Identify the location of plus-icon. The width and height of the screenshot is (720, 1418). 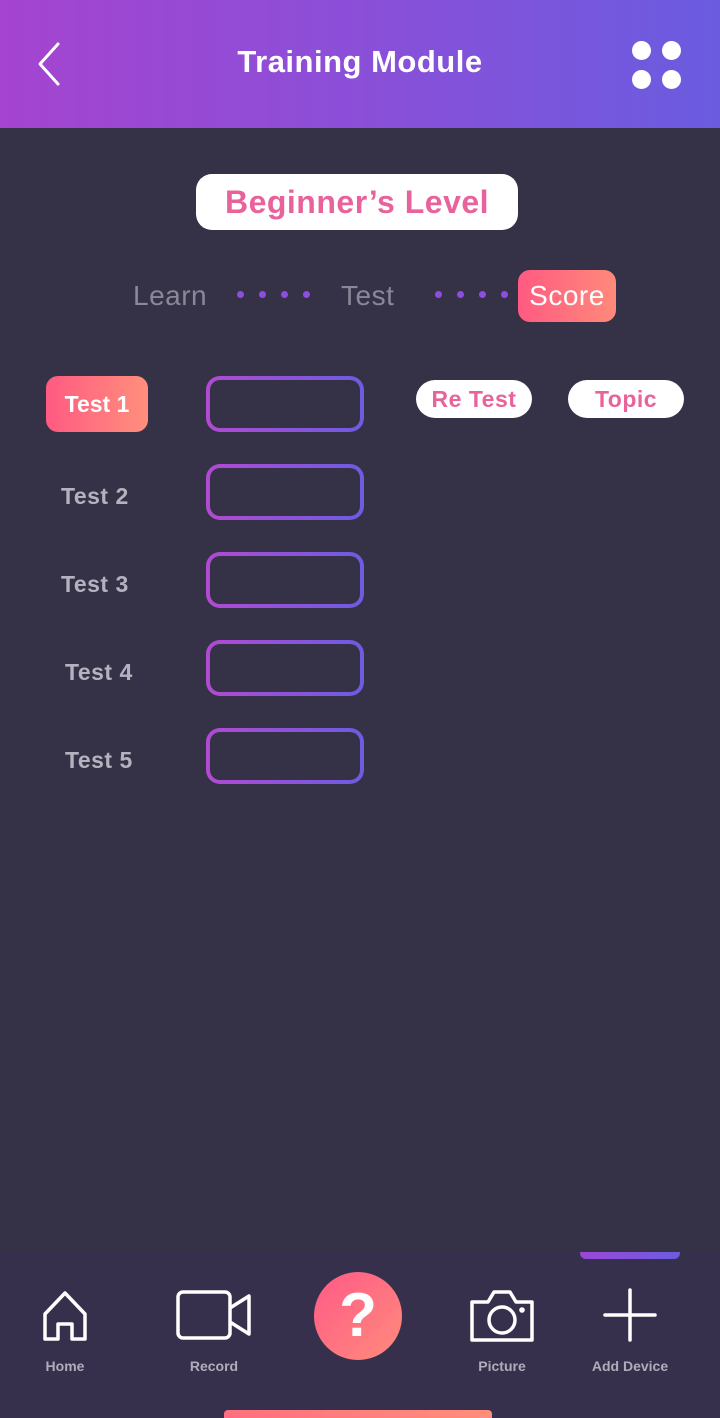
(630, 1315).